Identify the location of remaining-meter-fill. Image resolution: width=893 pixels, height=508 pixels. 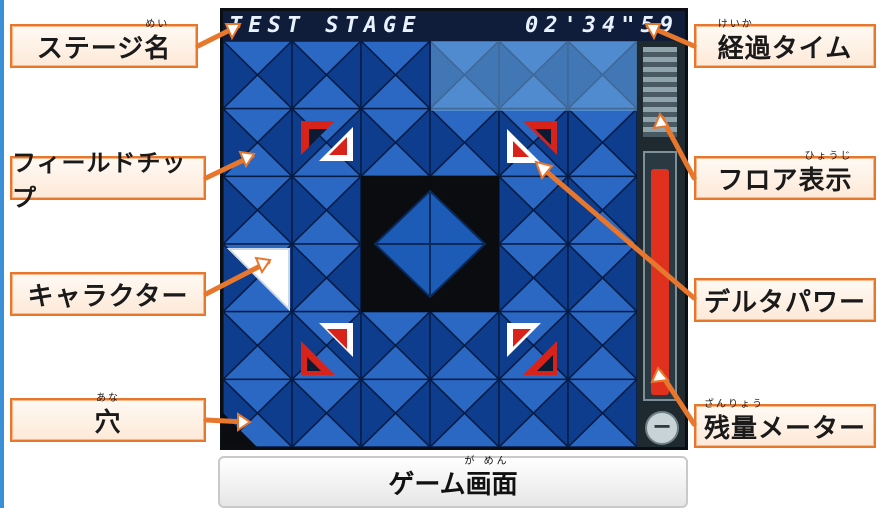
(660, 281).